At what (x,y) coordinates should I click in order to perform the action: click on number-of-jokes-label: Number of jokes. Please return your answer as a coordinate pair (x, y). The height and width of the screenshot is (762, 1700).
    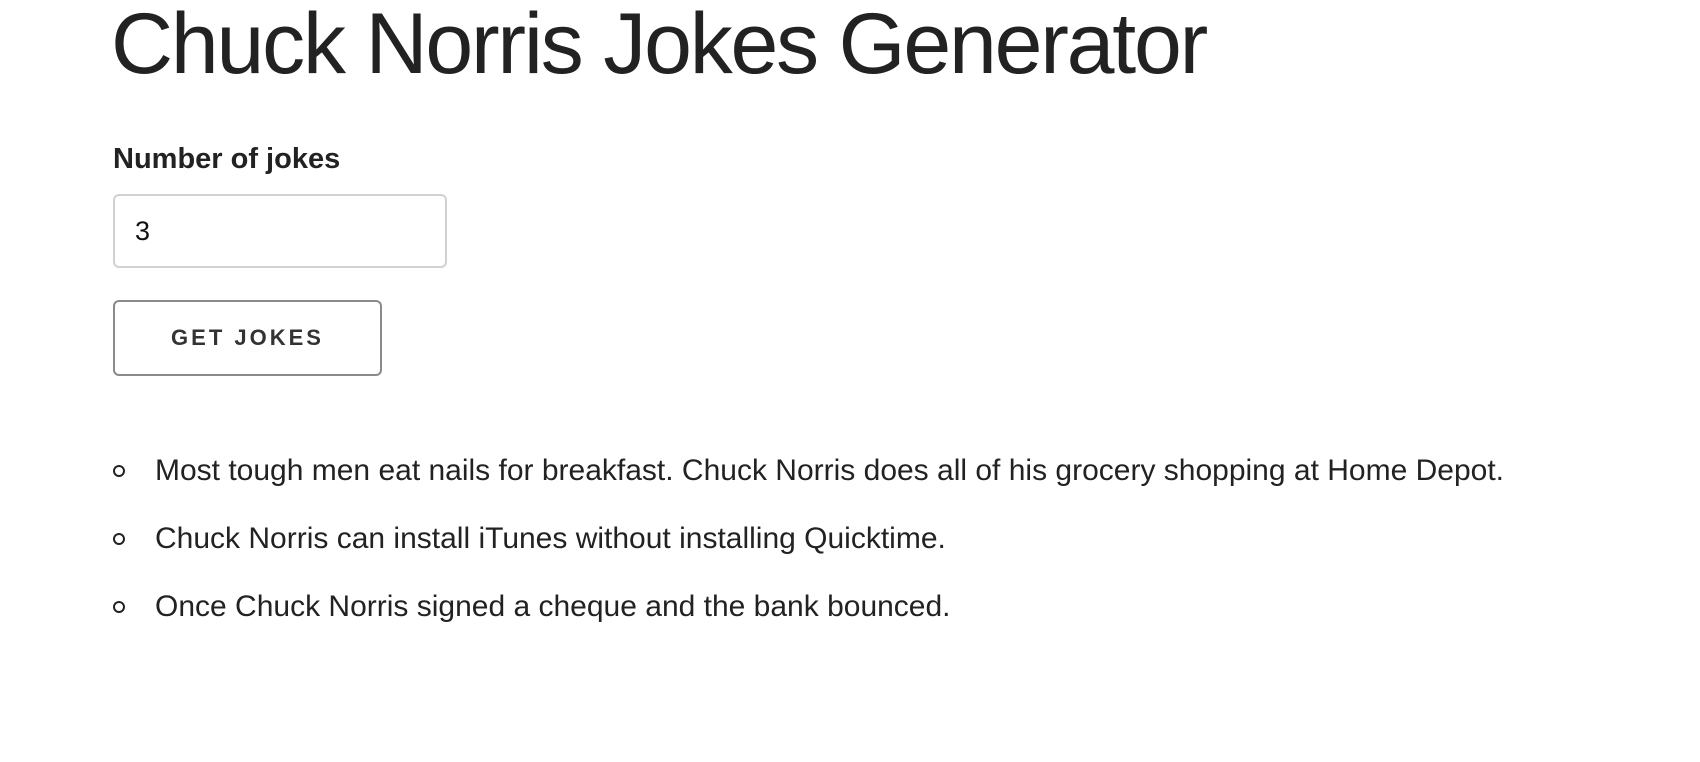
    Looking at the image, I should click on (227, 159).